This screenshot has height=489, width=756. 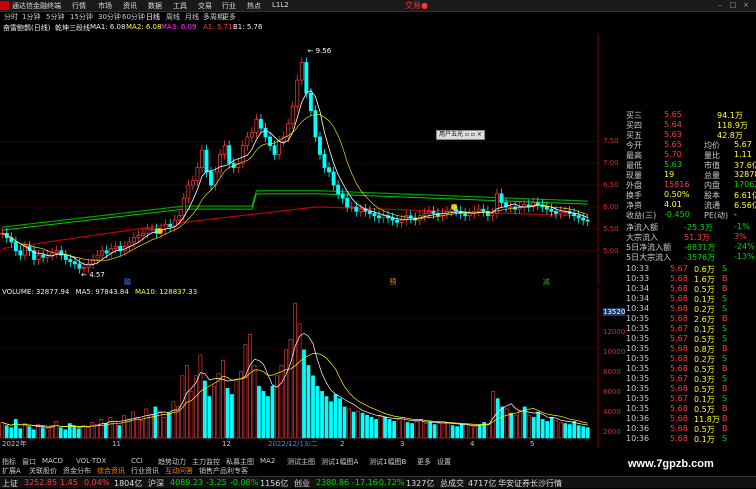 I want to click on volume-axis-label: 2000, so click(x=612, y=432).